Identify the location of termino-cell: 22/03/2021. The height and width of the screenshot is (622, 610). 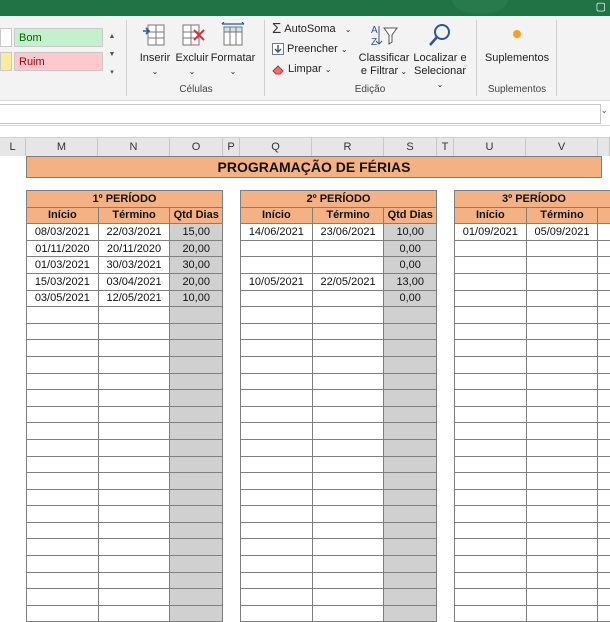
(134, 232).